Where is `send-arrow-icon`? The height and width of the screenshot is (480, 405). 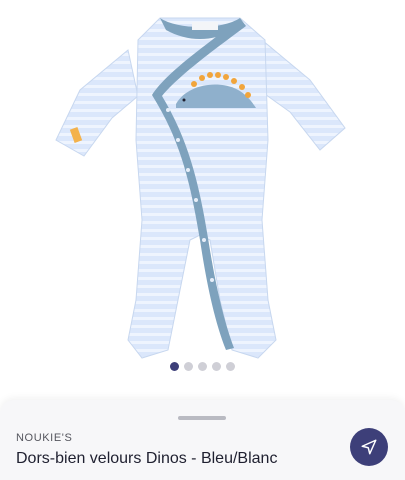
send-arrow-icon is located at coordinates (369, 447).